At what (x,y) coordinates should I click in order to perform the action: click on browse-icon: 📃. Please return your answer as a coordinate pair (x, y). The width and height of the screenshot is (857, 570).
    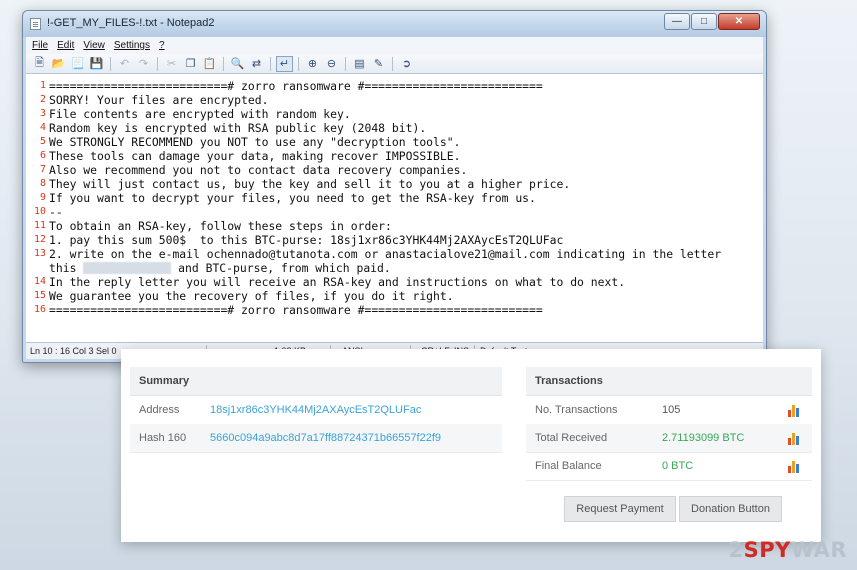
    Looking at the image, I should click on (77, 64).